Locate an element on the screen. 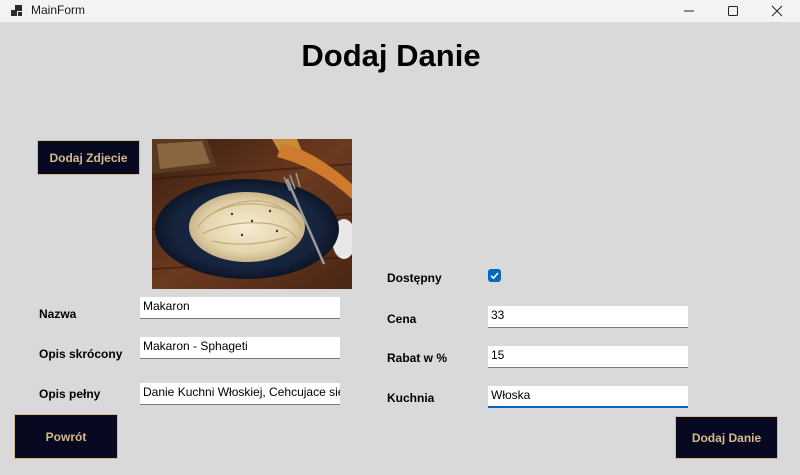  window-title: MainForm is located at coordinates (58, 10).